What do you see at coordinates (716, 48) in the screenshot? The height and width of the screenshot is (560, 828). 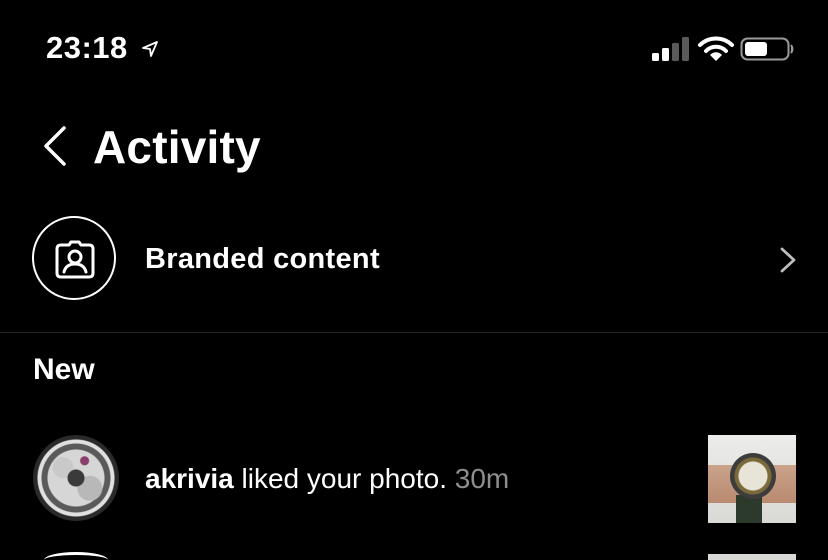 I see `wifi-icon` at bounding box center [716, 48].